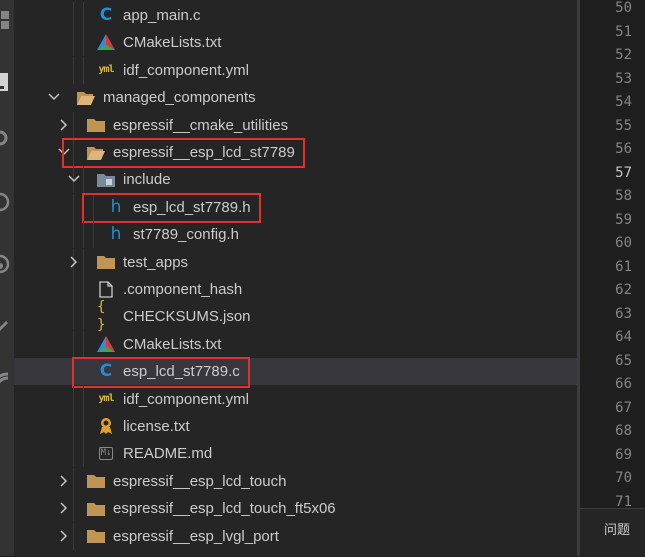 The width and height of the screenshot is (645, 557). I want to click on json-icon: { }, so click(101, 316).